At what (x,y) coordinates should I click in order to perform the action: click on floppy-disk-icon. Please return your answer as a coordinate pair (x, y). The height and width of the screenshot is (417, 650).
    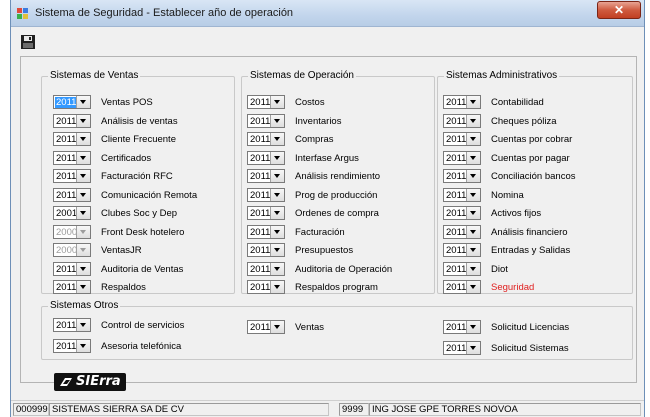
    Looking at the image, I should click on (28, 42).